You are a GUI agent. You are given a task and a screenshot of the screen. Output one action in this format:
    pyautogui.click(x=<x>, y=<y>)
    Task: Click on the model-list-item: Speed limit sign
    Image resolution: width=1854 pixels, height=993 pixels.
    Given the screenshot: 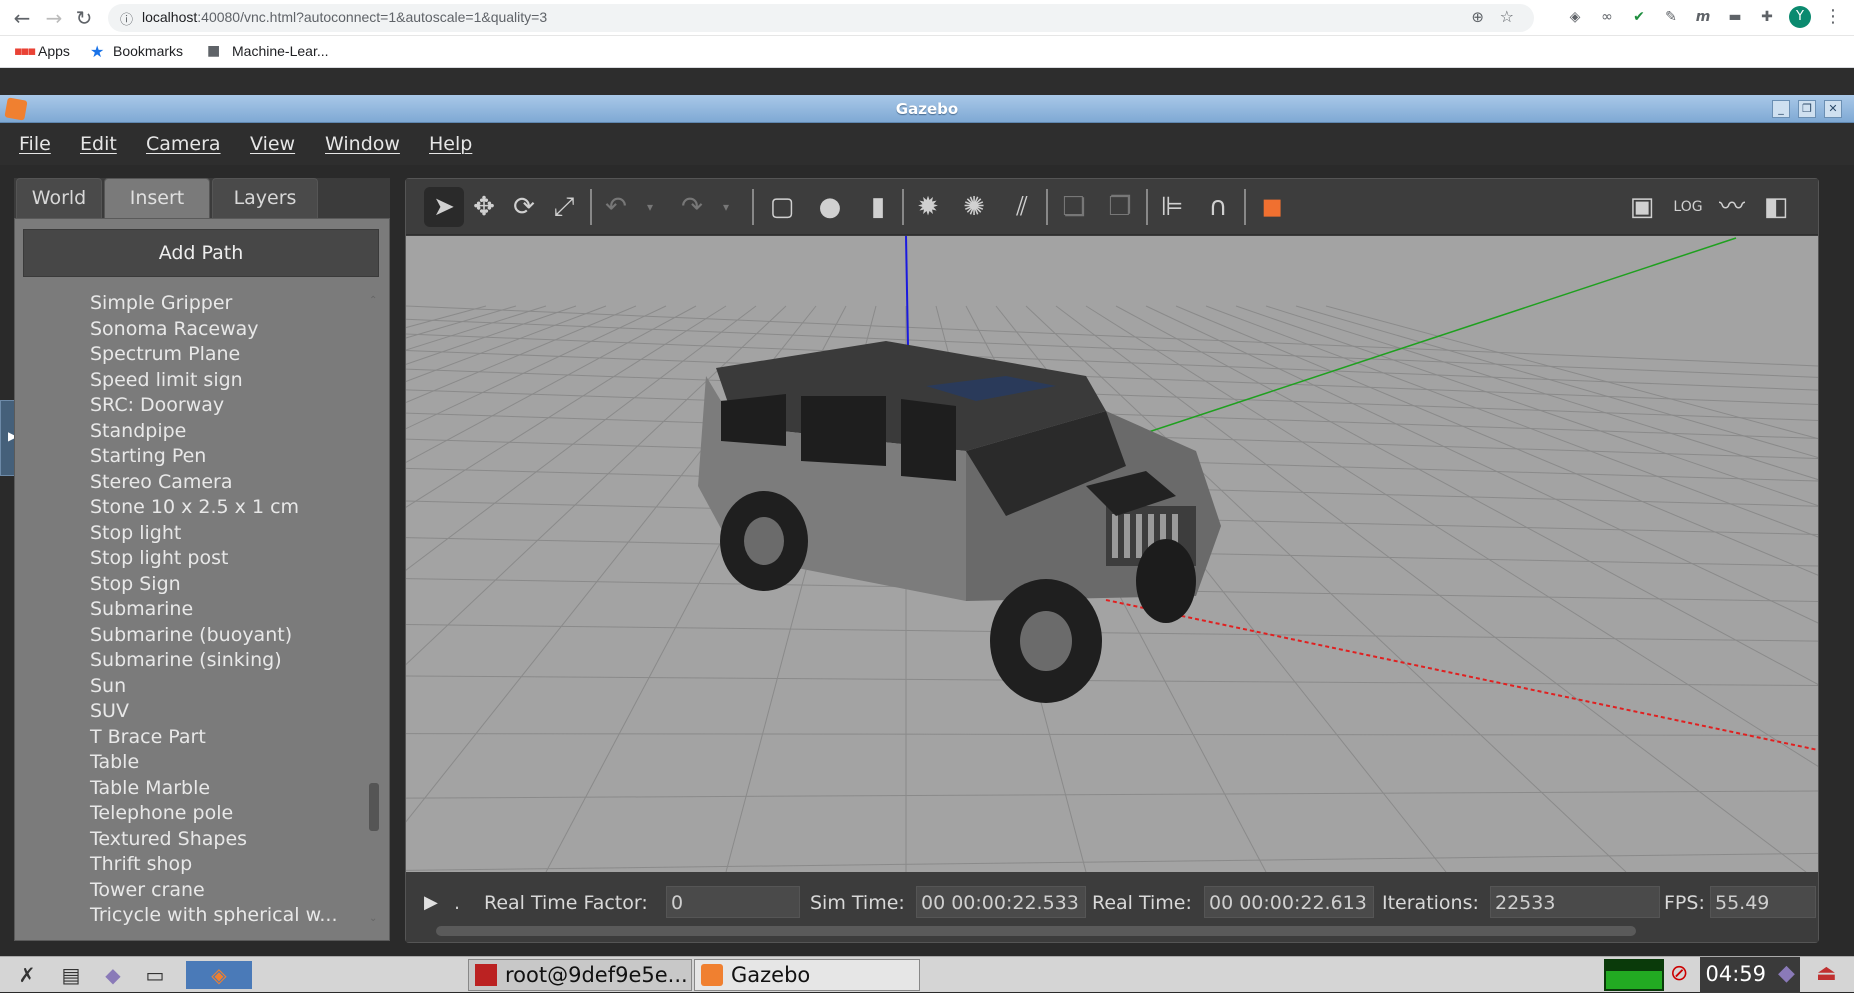 What is the action you would take?
    pyautogui.click(x=189, y=381)
    